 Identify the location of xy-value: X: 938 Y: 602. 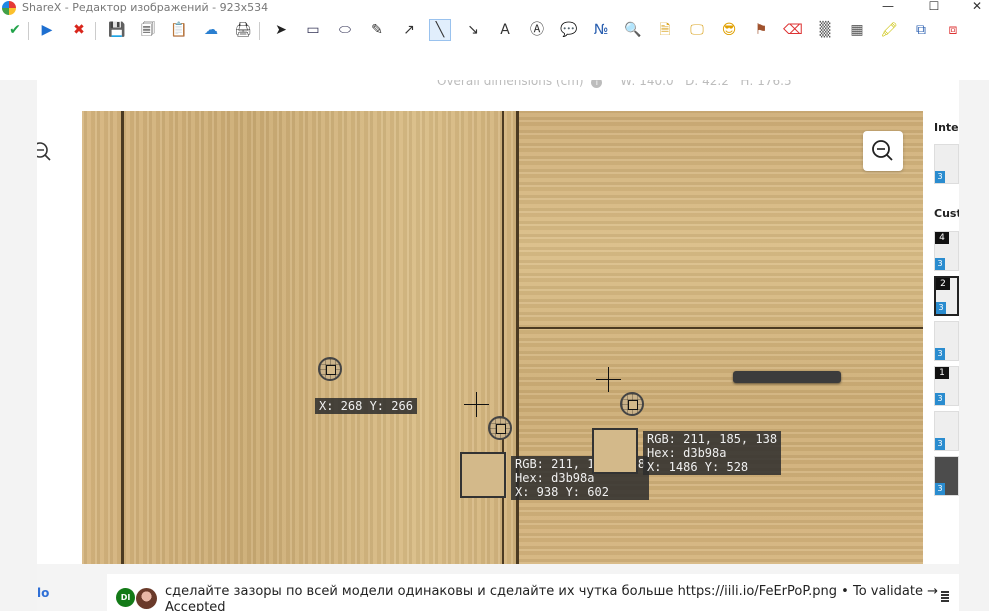
(562, 492).